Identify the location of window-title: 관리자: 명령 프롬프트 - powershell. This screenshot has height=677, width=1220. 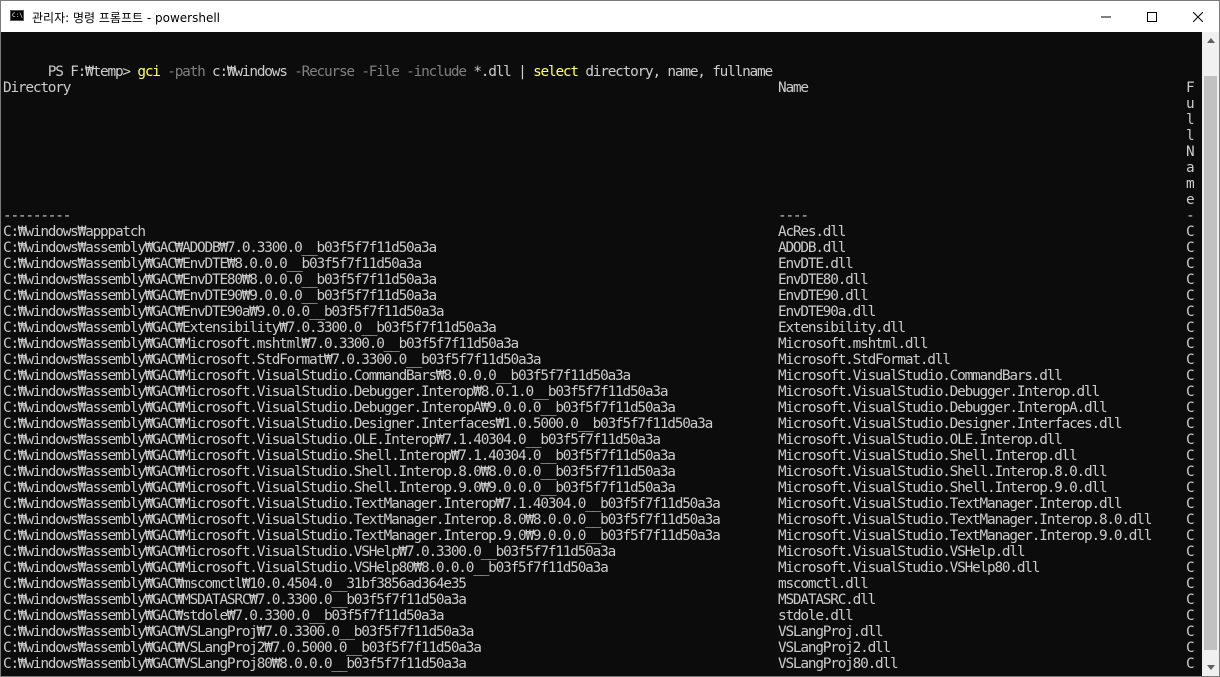
(126, 18).